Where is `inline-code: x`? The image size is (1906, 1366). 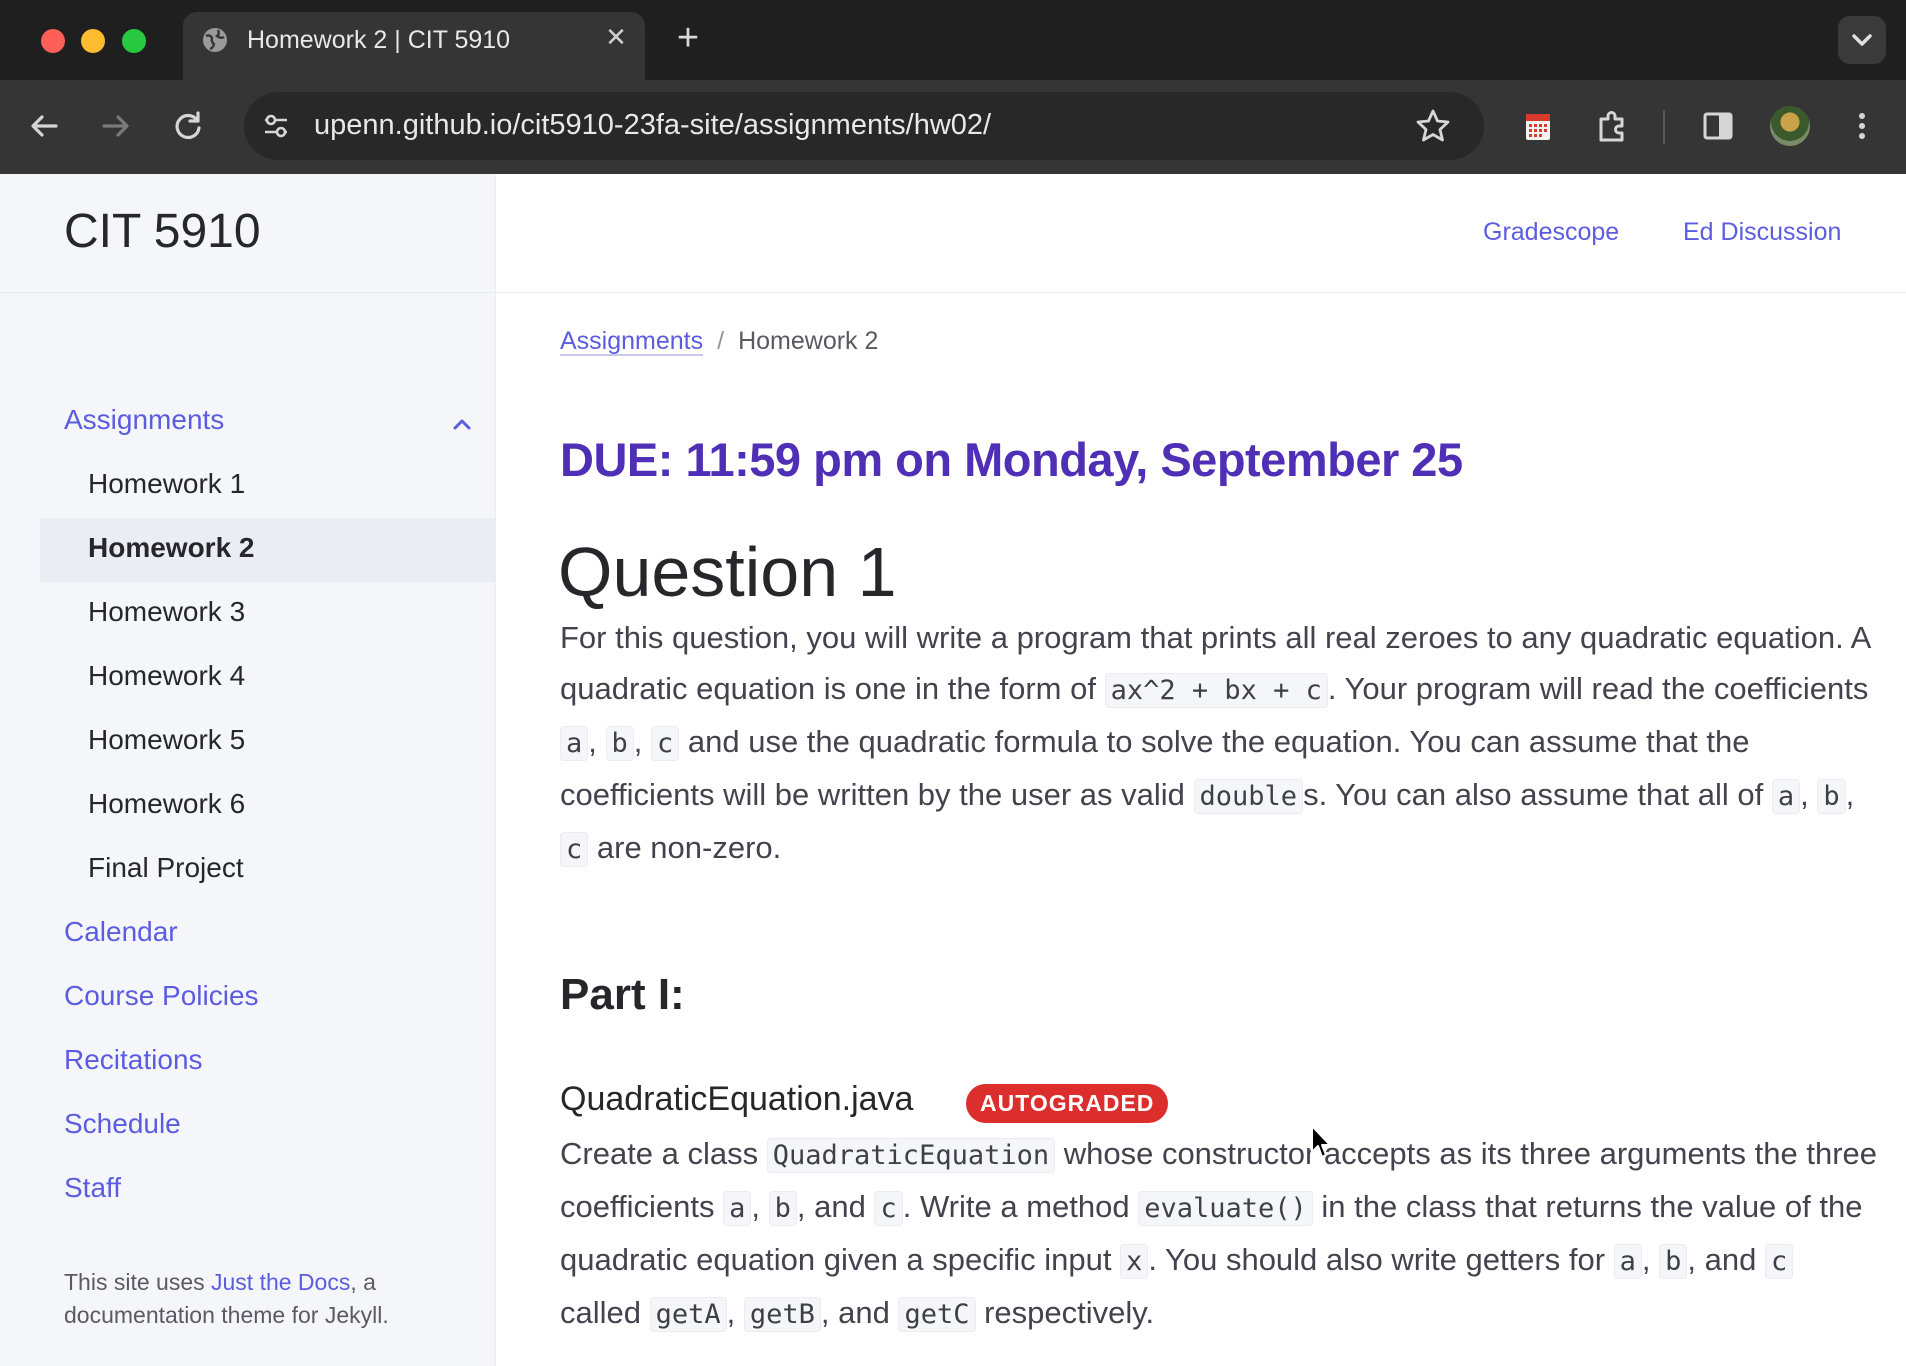 inline-code: x is located at coordinates (1134, 1261).